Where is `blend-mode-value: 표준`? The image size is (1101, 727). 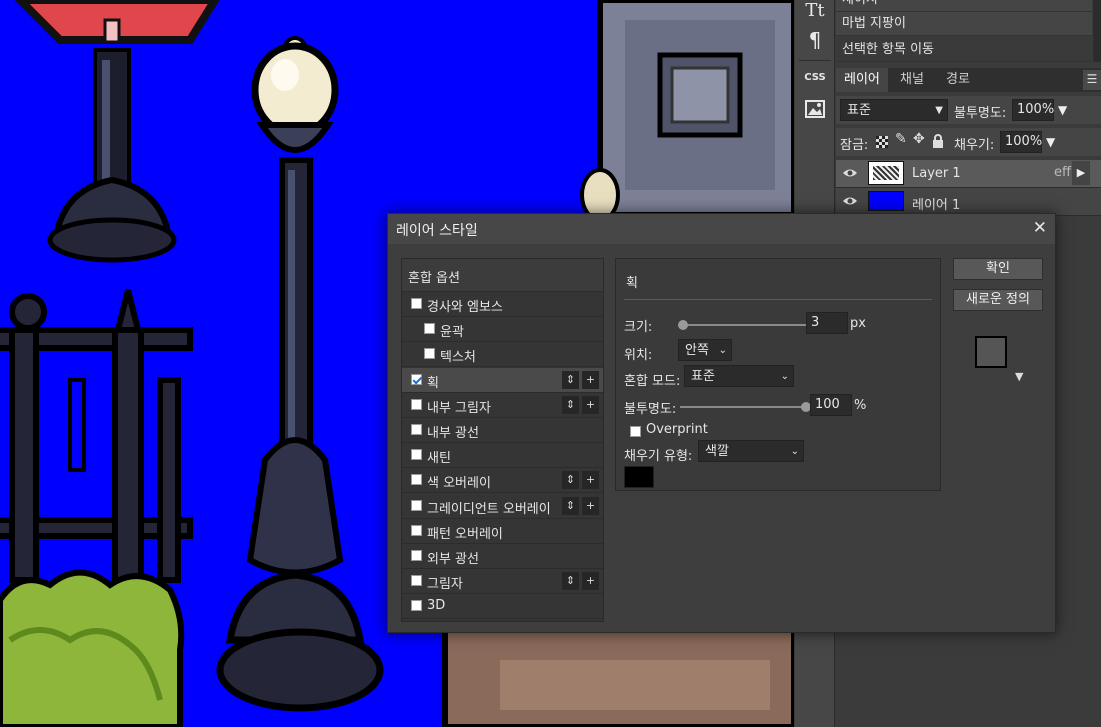
blend-mode-value: 표준 is located at coordinates (703, 376).